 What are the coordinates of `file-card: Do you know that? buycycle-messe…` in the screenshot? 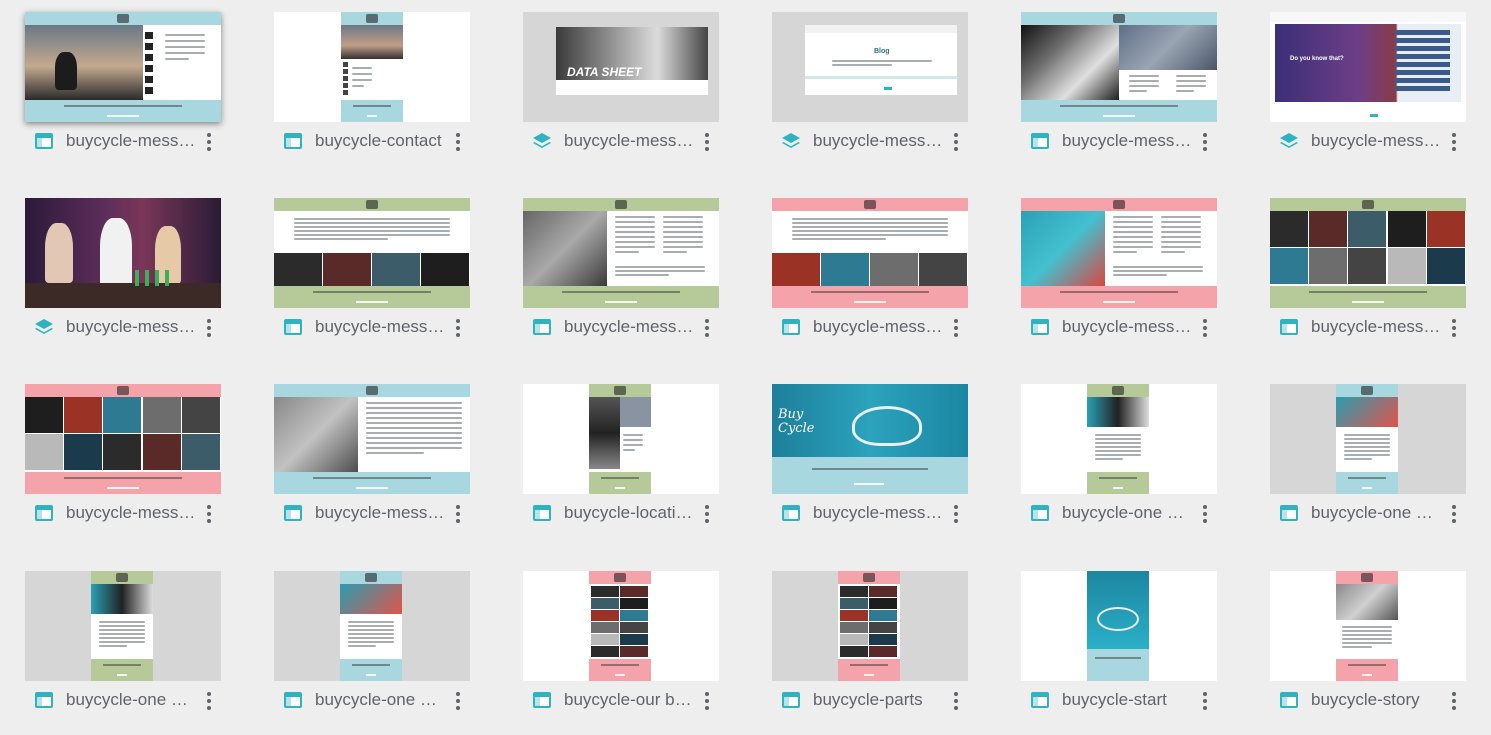 It's located at (1368, 92).